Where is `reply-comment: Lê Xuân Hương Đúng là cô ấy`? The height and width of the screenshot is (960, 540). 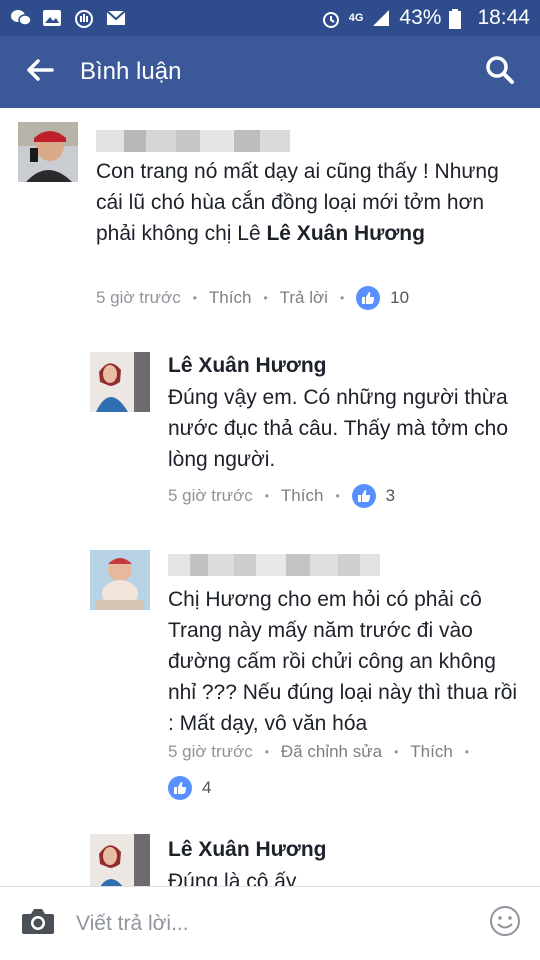 reply-comment: Lê Xuân Hương Đúng là cô ấy is located at coordinates (270, 854).